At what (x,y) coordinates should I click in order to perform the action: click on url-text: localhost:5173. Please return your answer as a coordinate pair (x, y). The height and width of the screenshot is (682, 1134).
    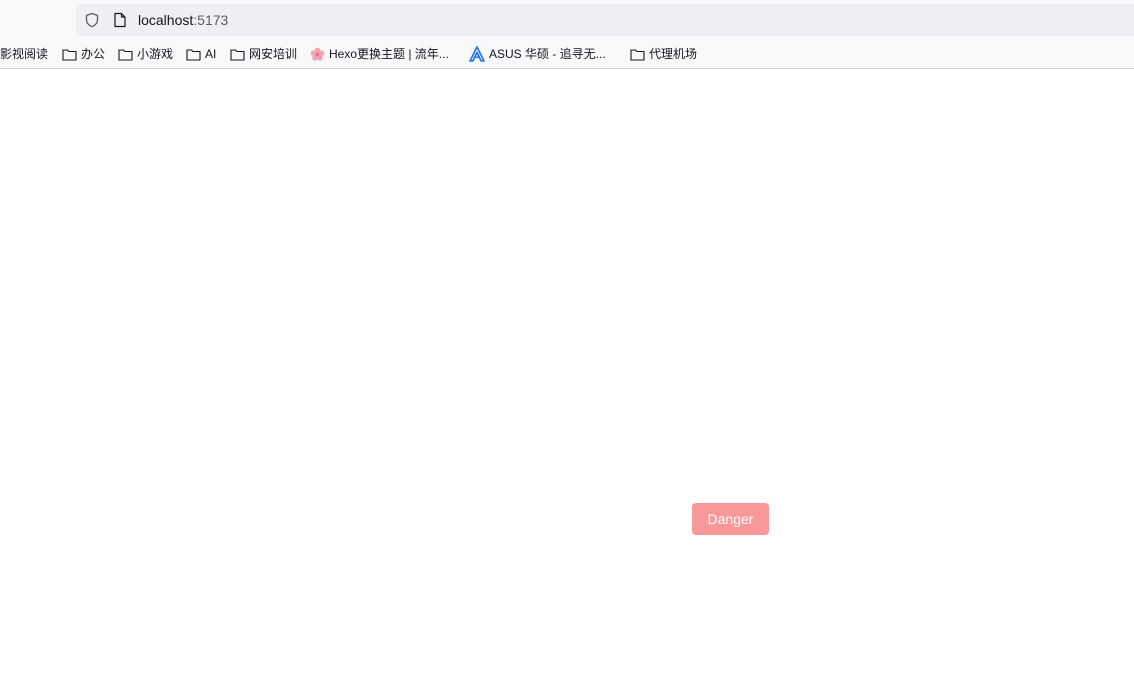
    Looking at the image, I should click on (183, 20).